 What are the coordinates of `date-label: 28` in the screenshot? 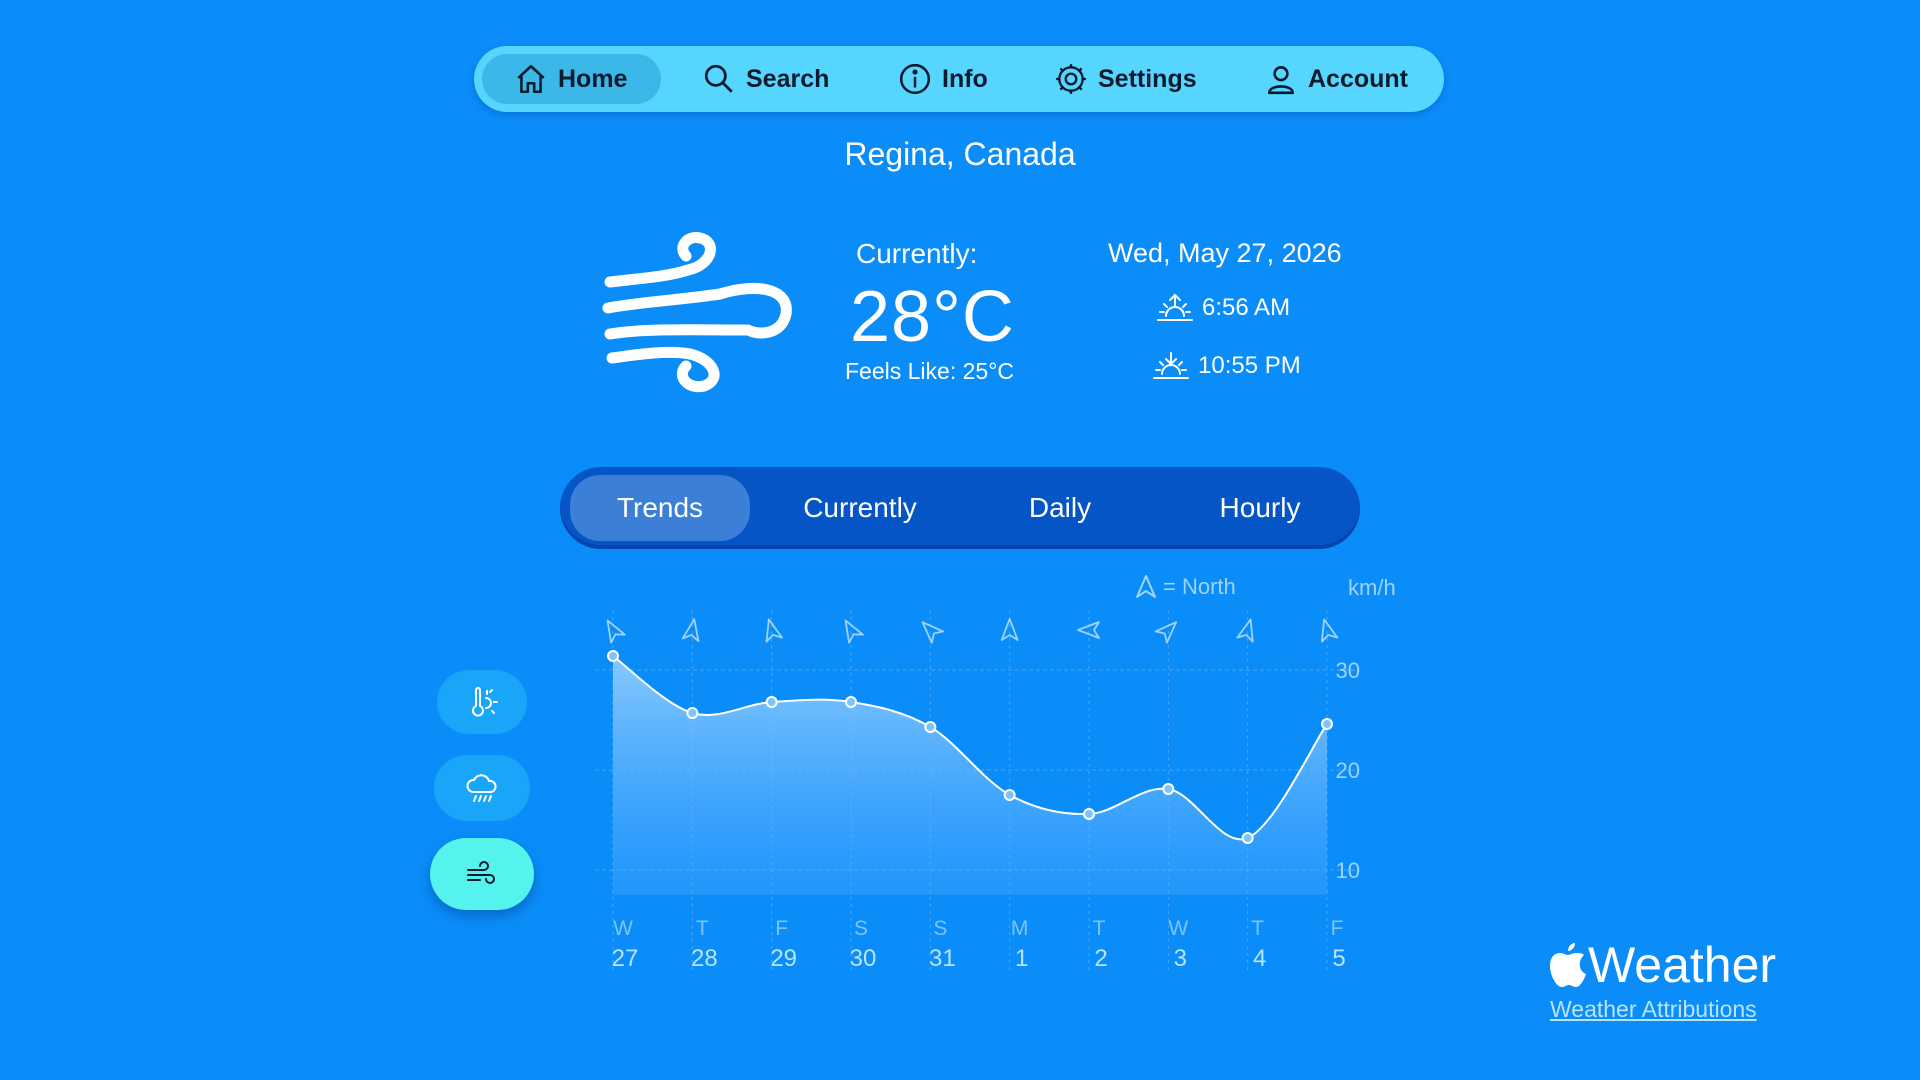 It's located at (704, 958).